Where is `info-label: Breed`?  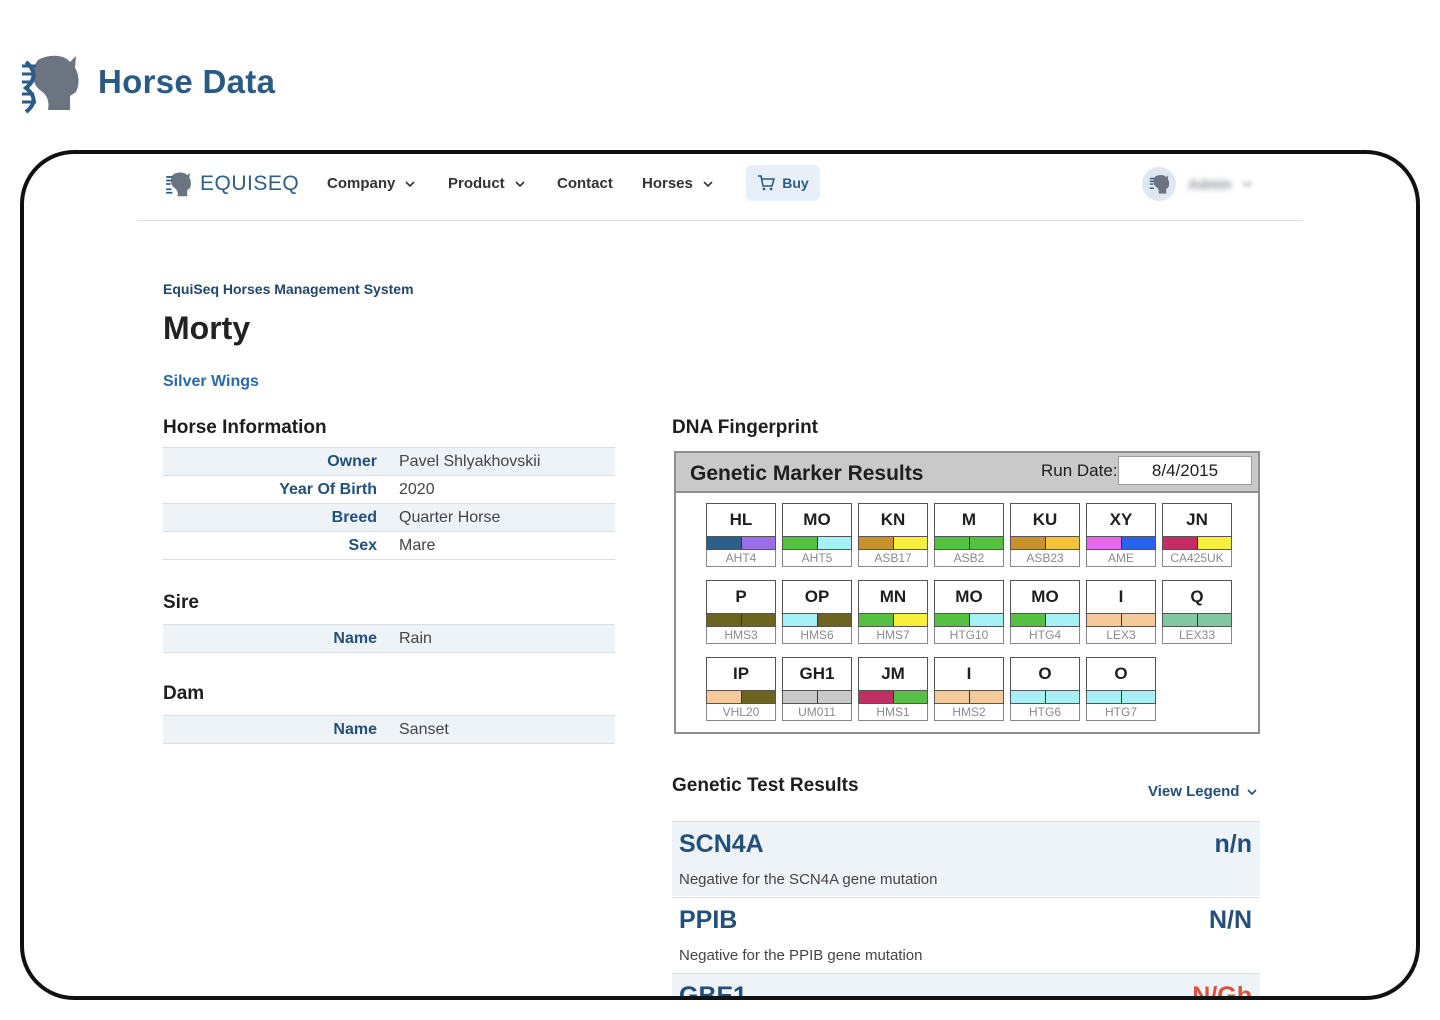 info-label: Breed is located at coordinates (281, 517).